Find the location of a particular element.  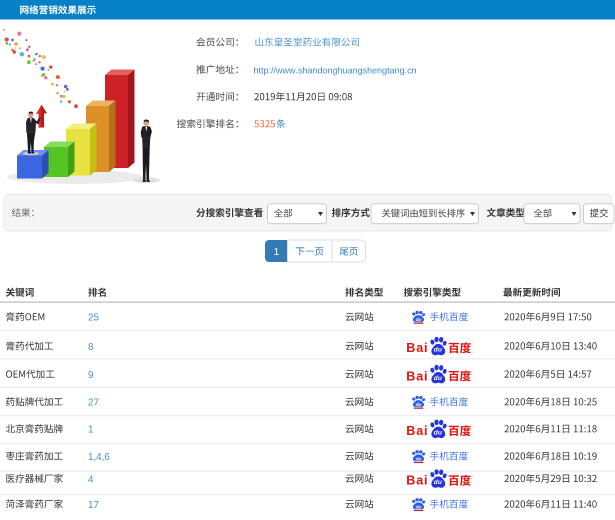

svg-text: 25 is located at coordinates (93, 318).